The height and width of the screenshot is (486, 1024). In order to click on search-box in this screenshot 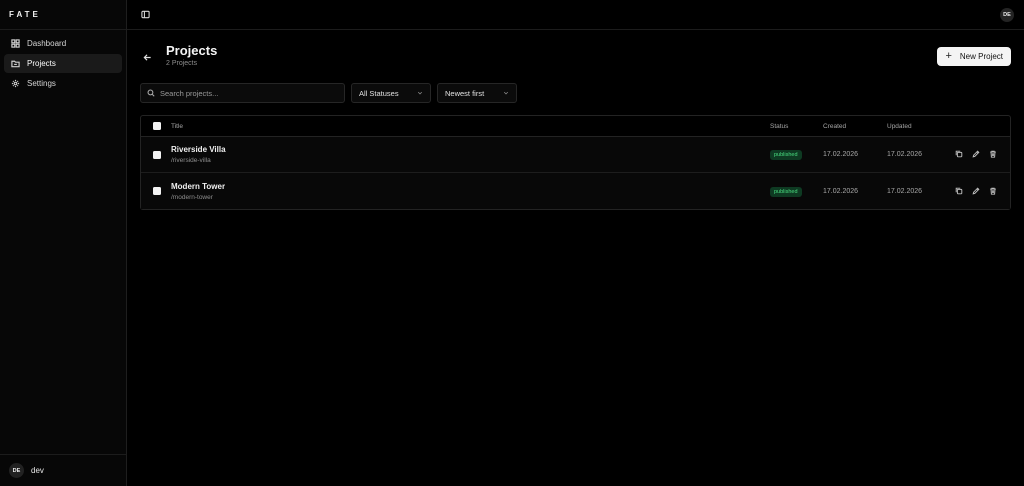, I will do `click(242, 93)`.